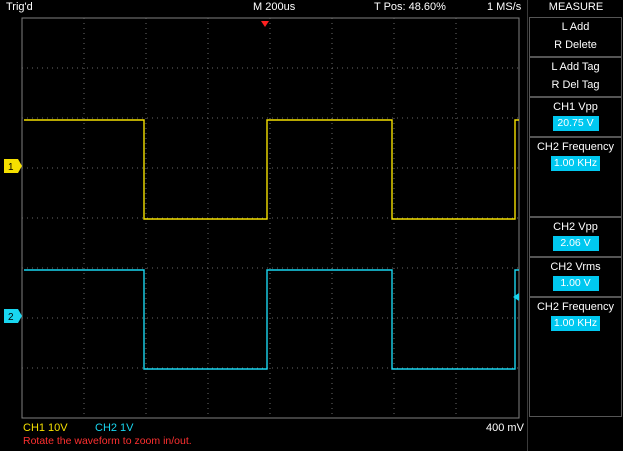 This screenshot has width=623, height=451. I want to click on add-label: L Add, so click(575, 27).